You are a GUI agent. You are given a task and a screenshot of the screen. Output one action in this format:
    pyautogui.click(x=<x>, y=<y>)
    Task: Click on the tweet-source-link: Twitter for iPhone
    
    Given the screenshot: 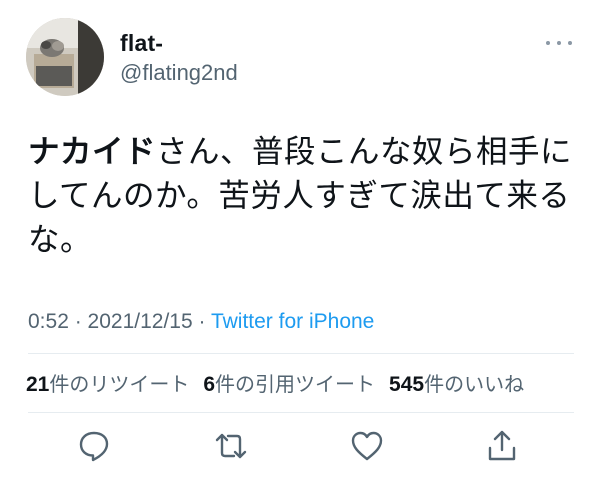 What is the action you would take?
    pyautogui.click(x=292, y=321)
    